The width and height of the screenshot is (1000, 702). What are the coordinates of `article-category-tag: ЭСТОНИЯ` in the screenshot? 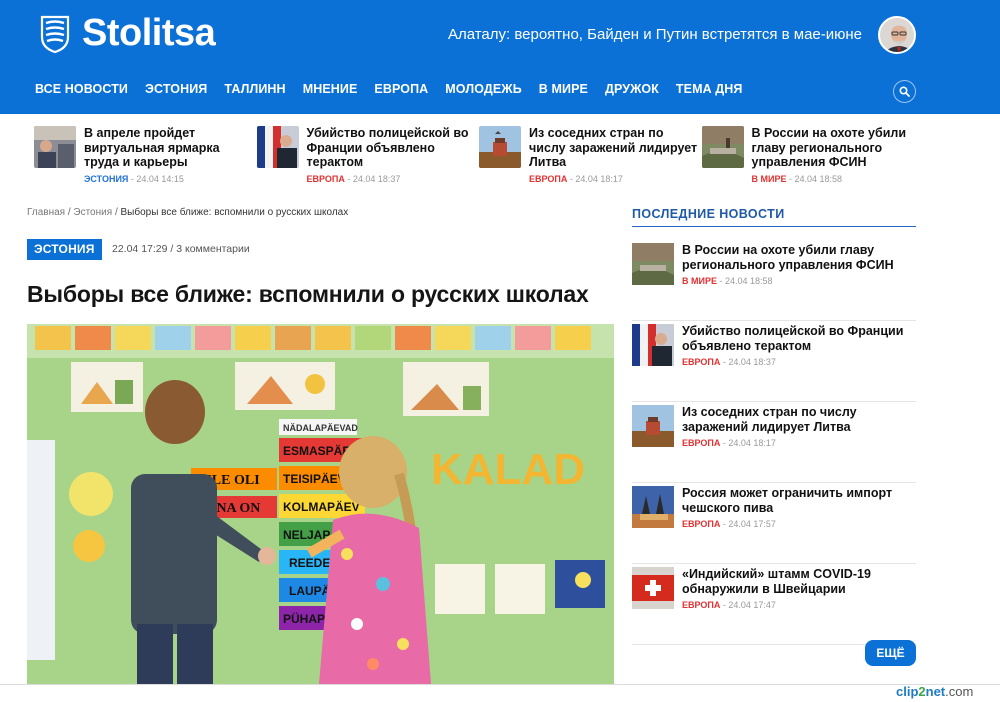 It's located at (64, 249).